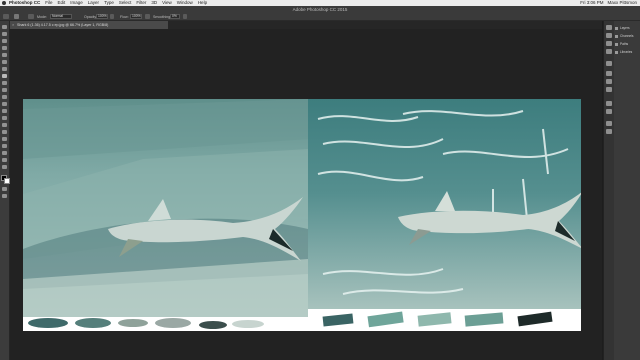 This screenshot has height=360, width=640. What do you see at coordinates (4, 90) in the screenshot?
I see `history-brush-tool-icon` at bounding box center [4, 90].